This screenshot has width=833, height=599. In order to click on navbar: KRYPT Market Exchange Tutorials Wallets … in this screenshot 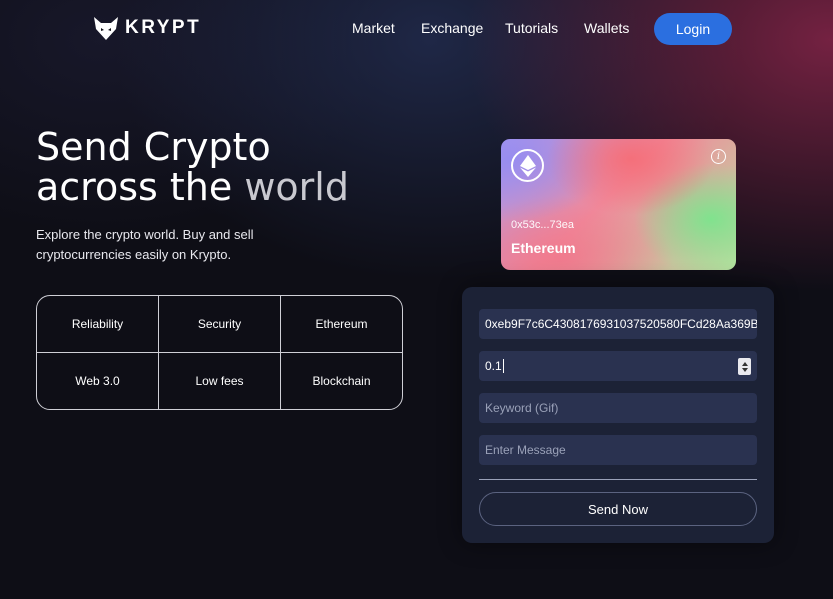, I will do `click(416, 30)`.